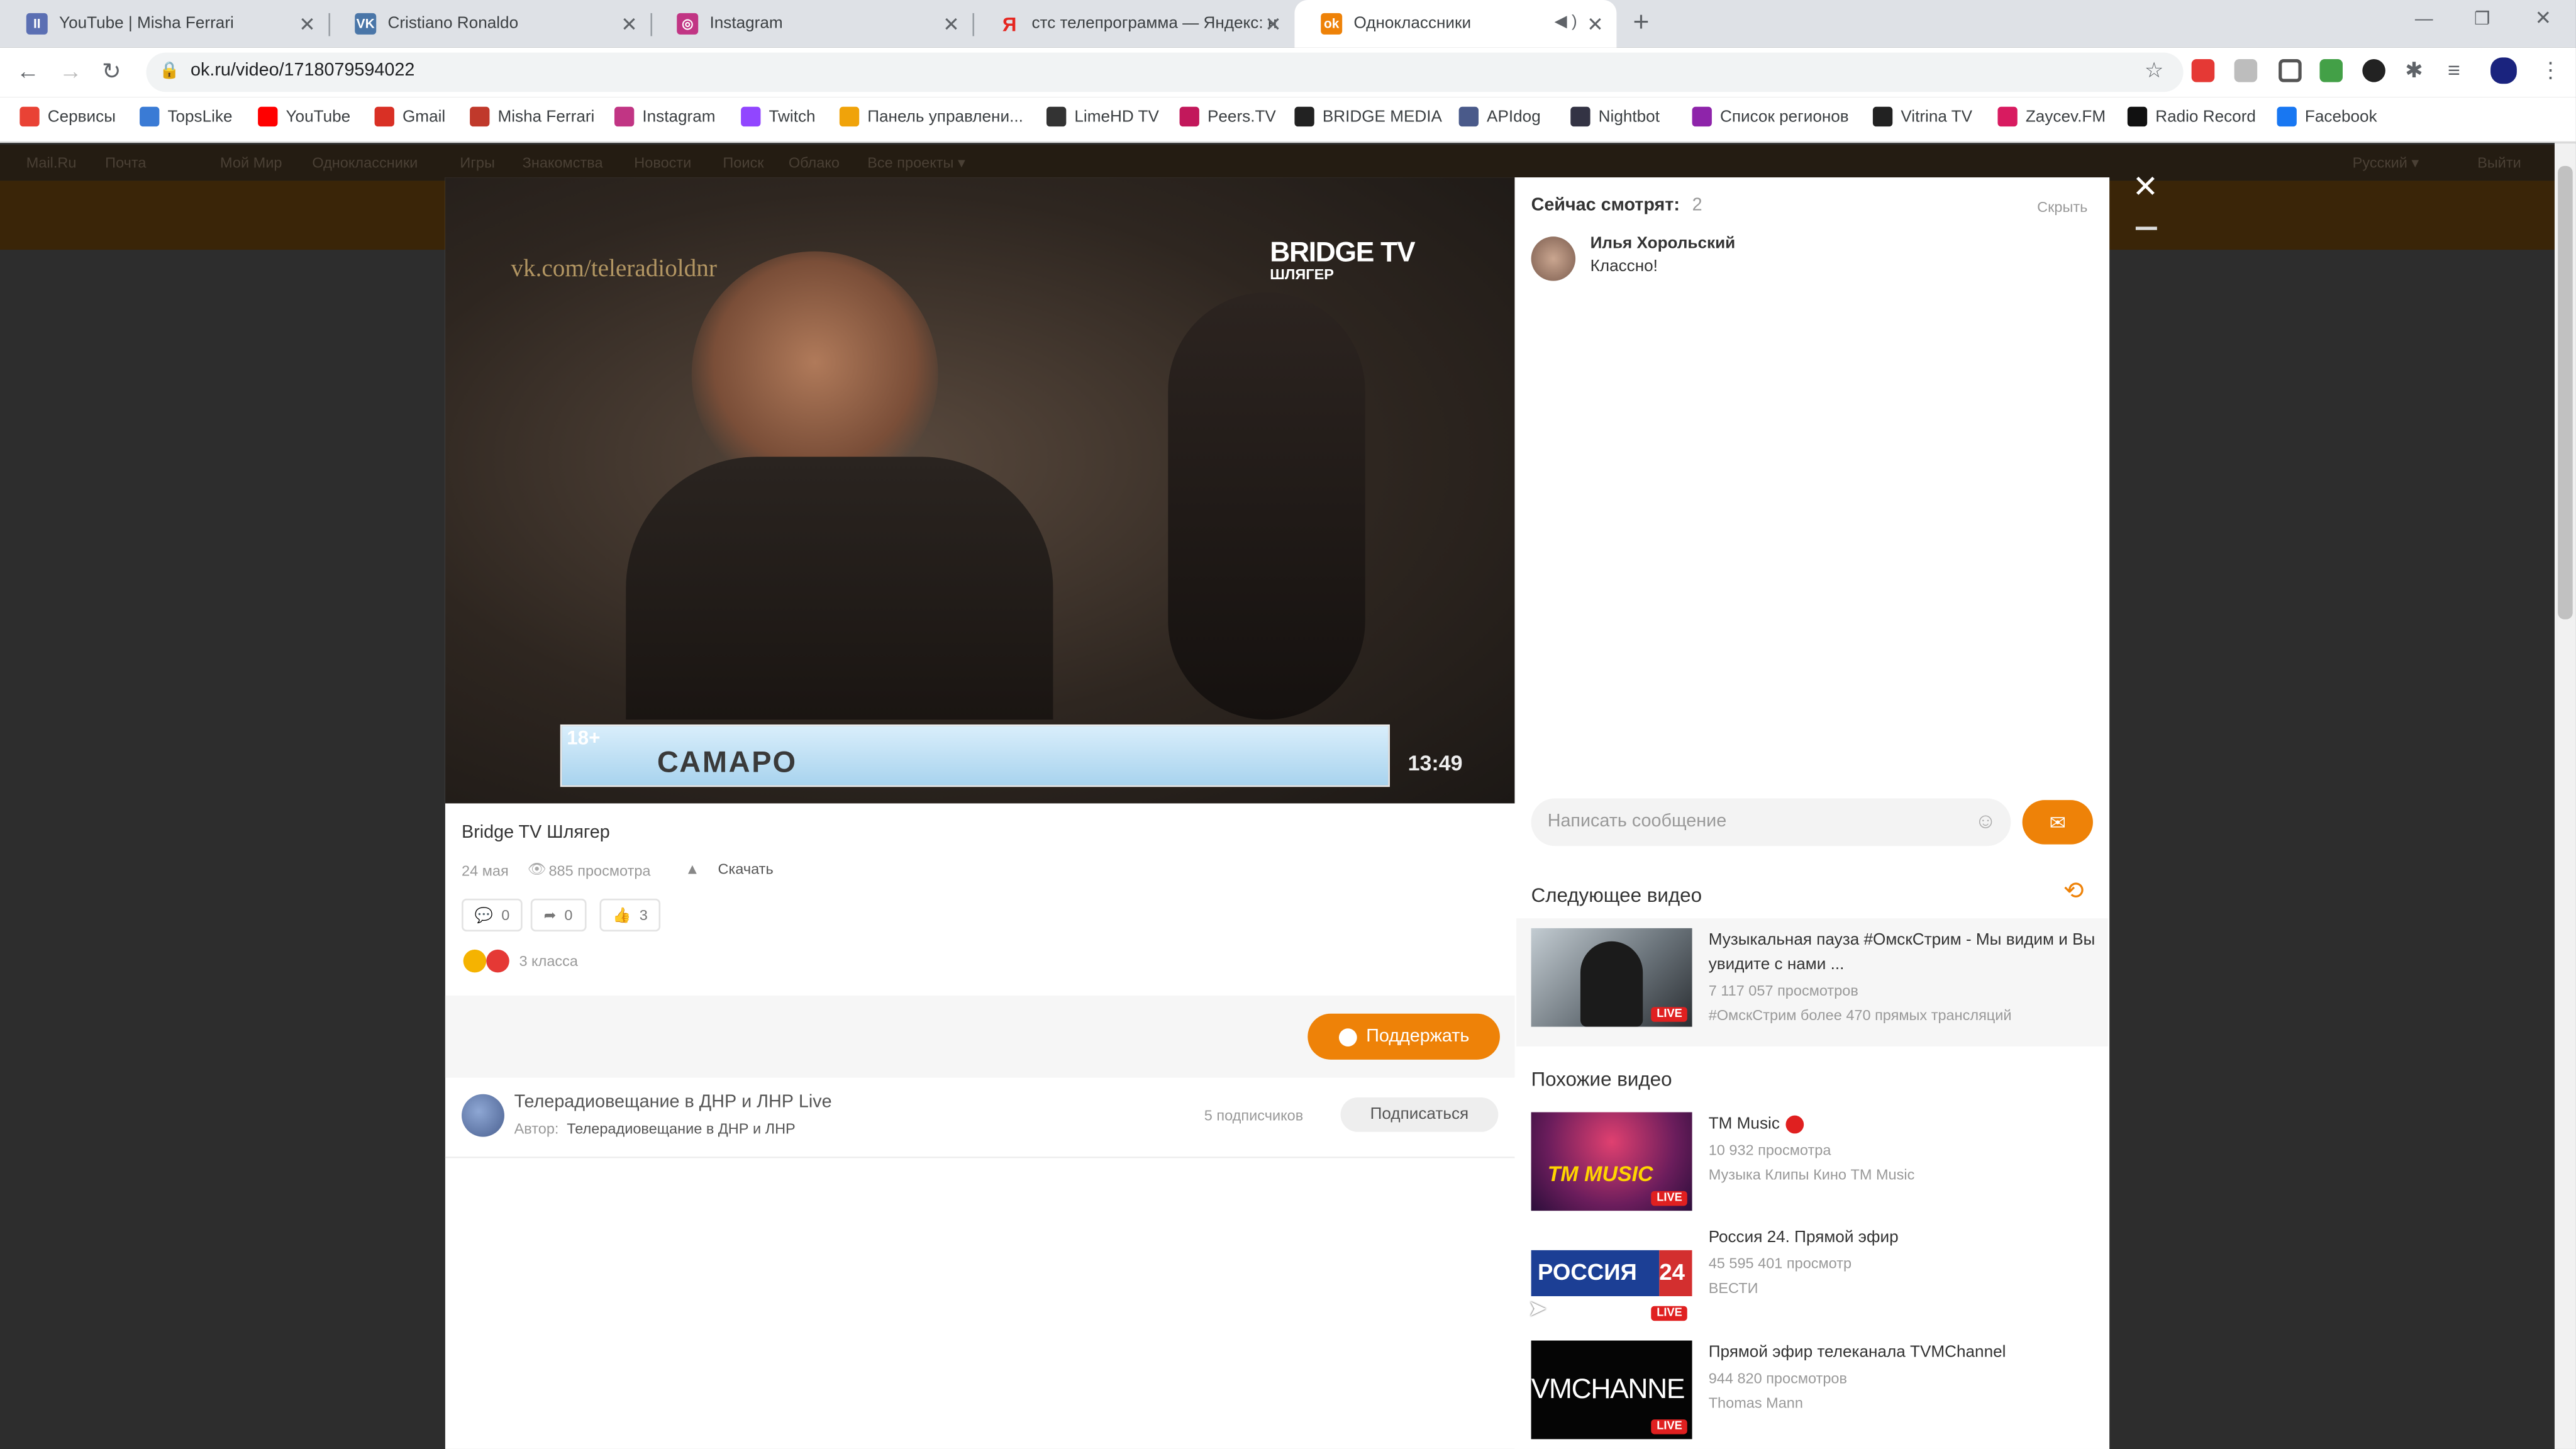 This screenshot has width=2576, height=1449. What do you see at coordinates (28, 70) in the screenshot?
I see `back-icon: ←` at bounding box center [28, 70].